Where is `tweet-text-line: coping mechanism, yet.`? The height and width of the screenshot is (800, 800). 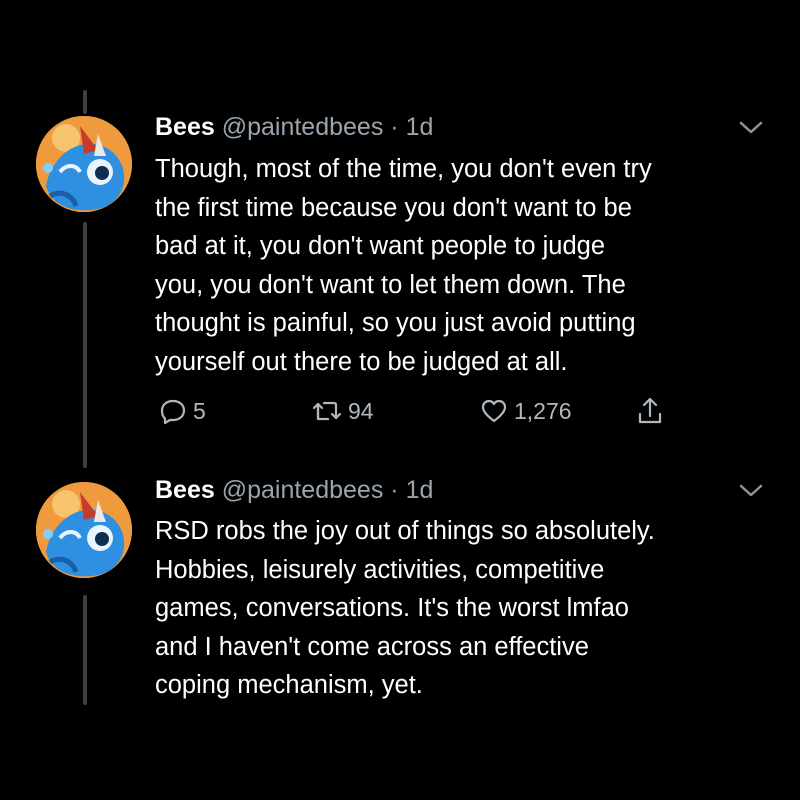 tweet-text-line: coping mechanism, yet. is located at coordinates (289, 685).